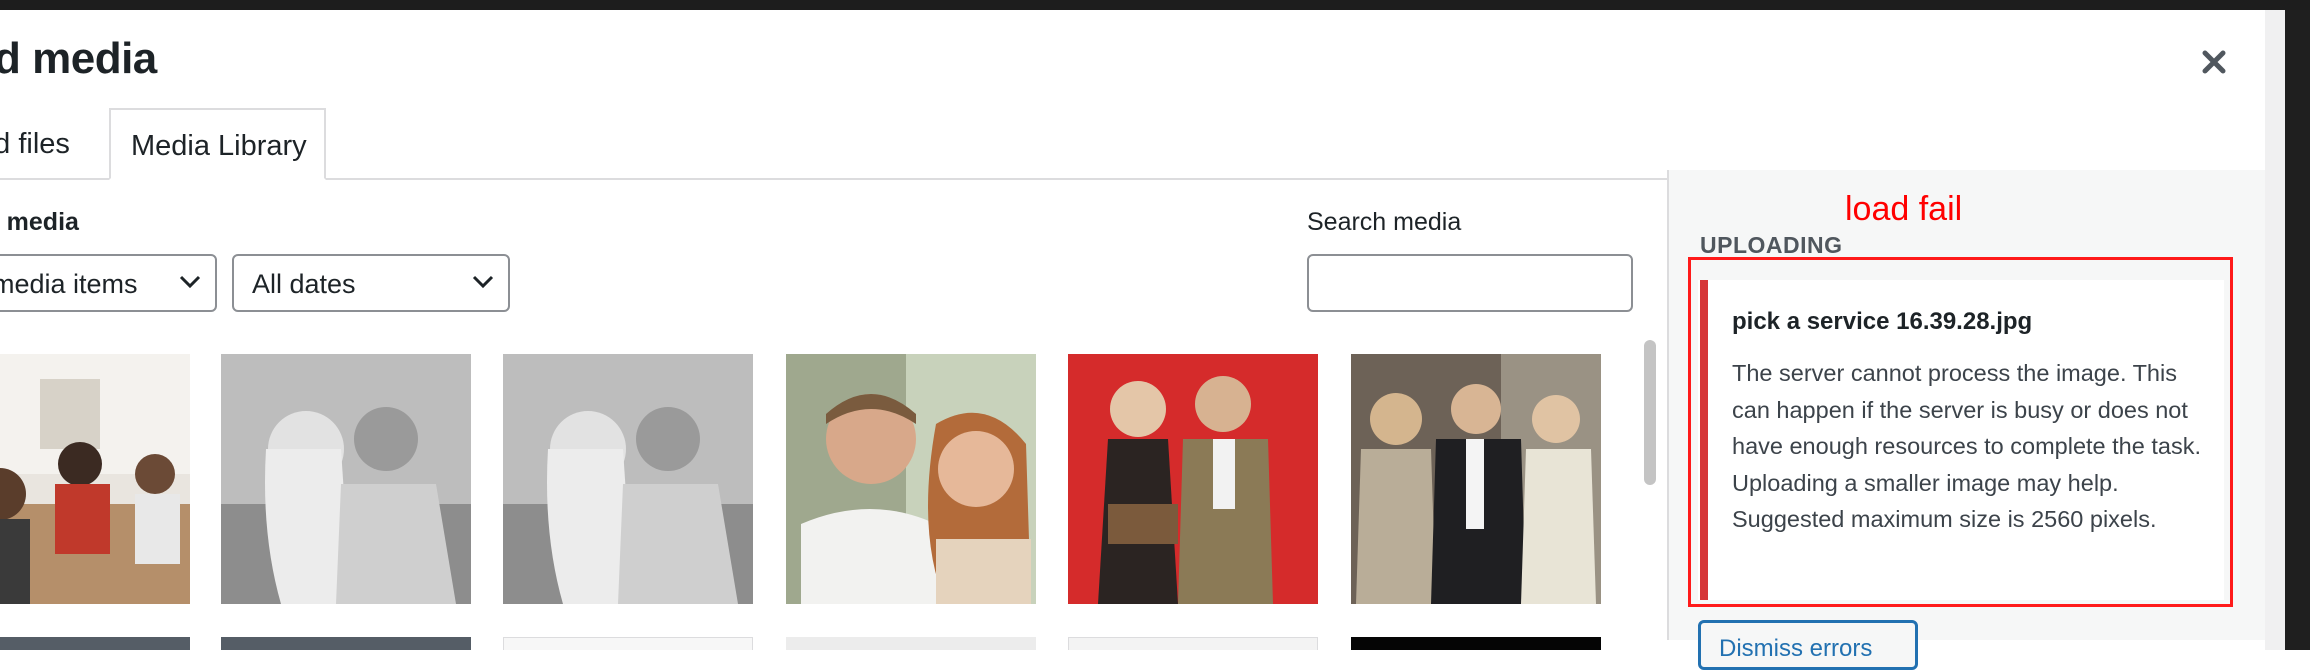 This screenshot has width=2310, height=670. I want to click on annotation-box, so click(1960, 432).